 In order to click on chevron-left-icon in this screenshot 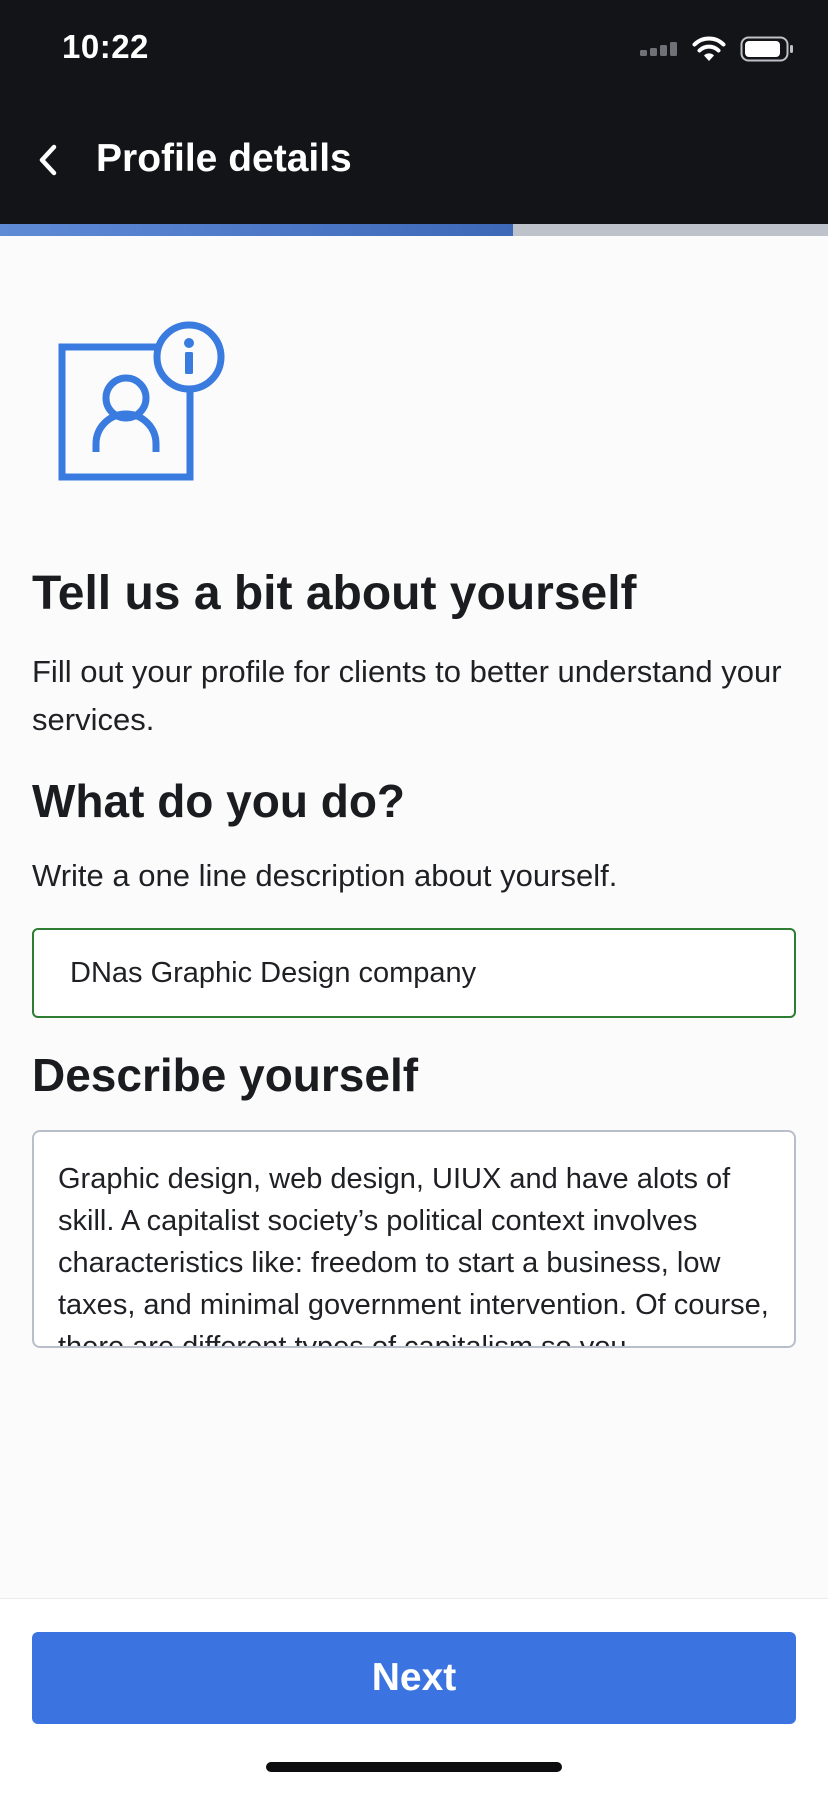, I will do `click(48, 160)`.